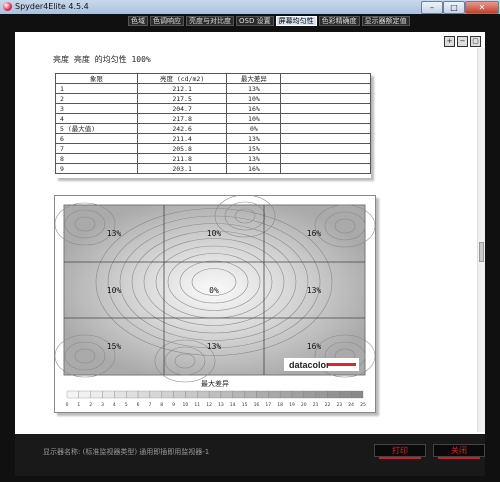 The height and width of the screenshot is (482, 500). Describe the element at coordinates (96, 98) in the screenshot. I see `table-cell: 2` at that location.